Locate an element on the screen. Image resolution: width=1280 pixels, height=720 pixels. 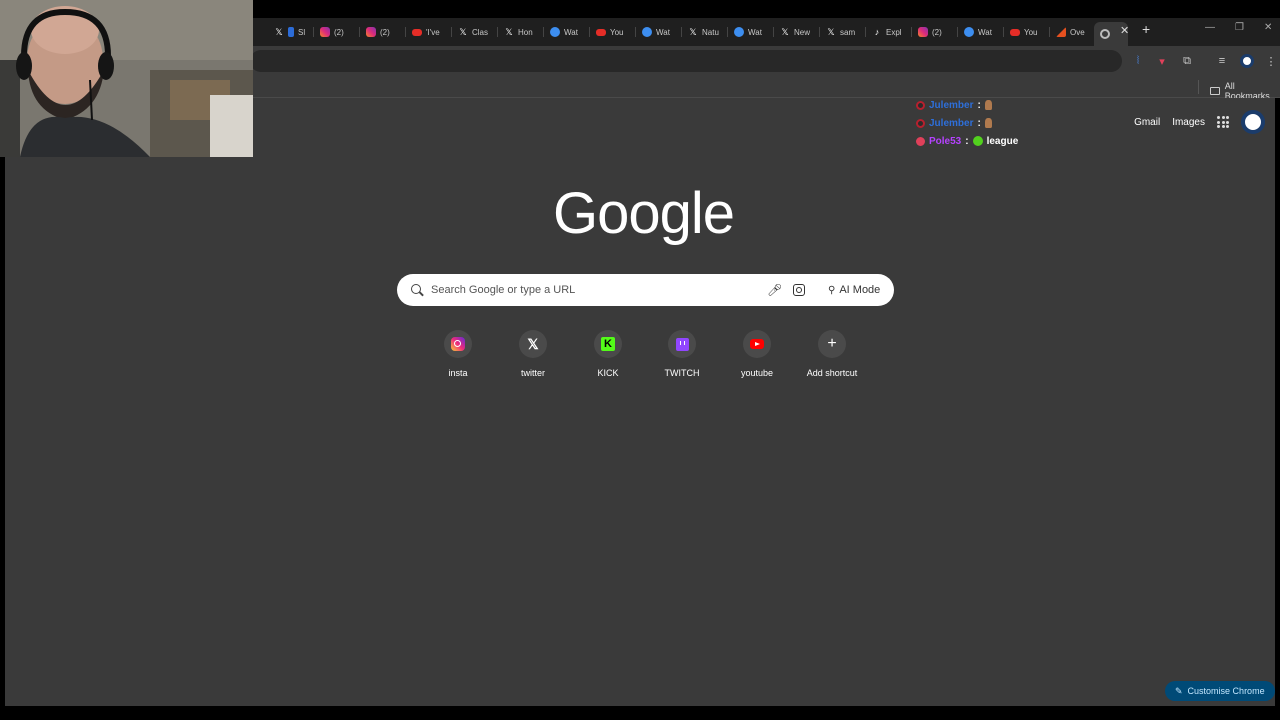
search-box: 🎤︎ ⚲ AI Mode is located at coordinates (645, 290).